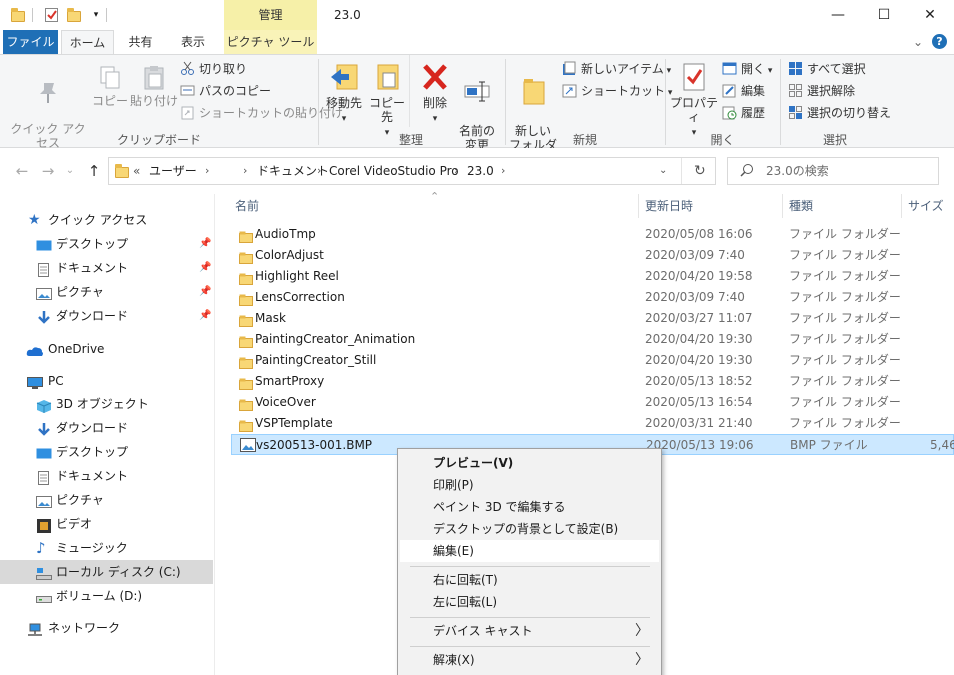 The height and width of the screenshot is (675, 954). What do you see at coordinates (743, 91) in the screenshot?
I see `edit-button: 編集` at bounding box center [743, 91].